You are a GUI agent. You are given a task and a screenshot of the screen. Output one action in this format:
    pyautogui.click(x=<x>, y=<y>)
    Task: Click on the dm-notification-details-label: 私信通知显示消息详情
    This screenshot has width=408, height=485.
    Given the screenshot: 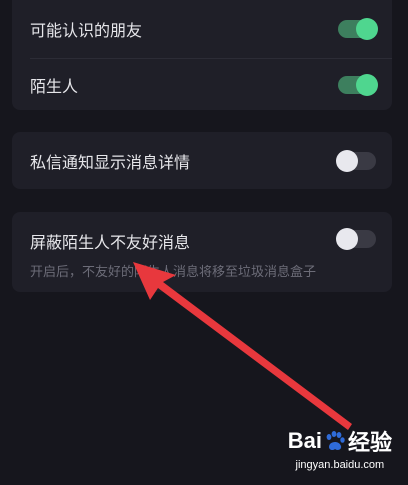 What is the action you would take?
    pyautogui.click(x=110, y=162)
    